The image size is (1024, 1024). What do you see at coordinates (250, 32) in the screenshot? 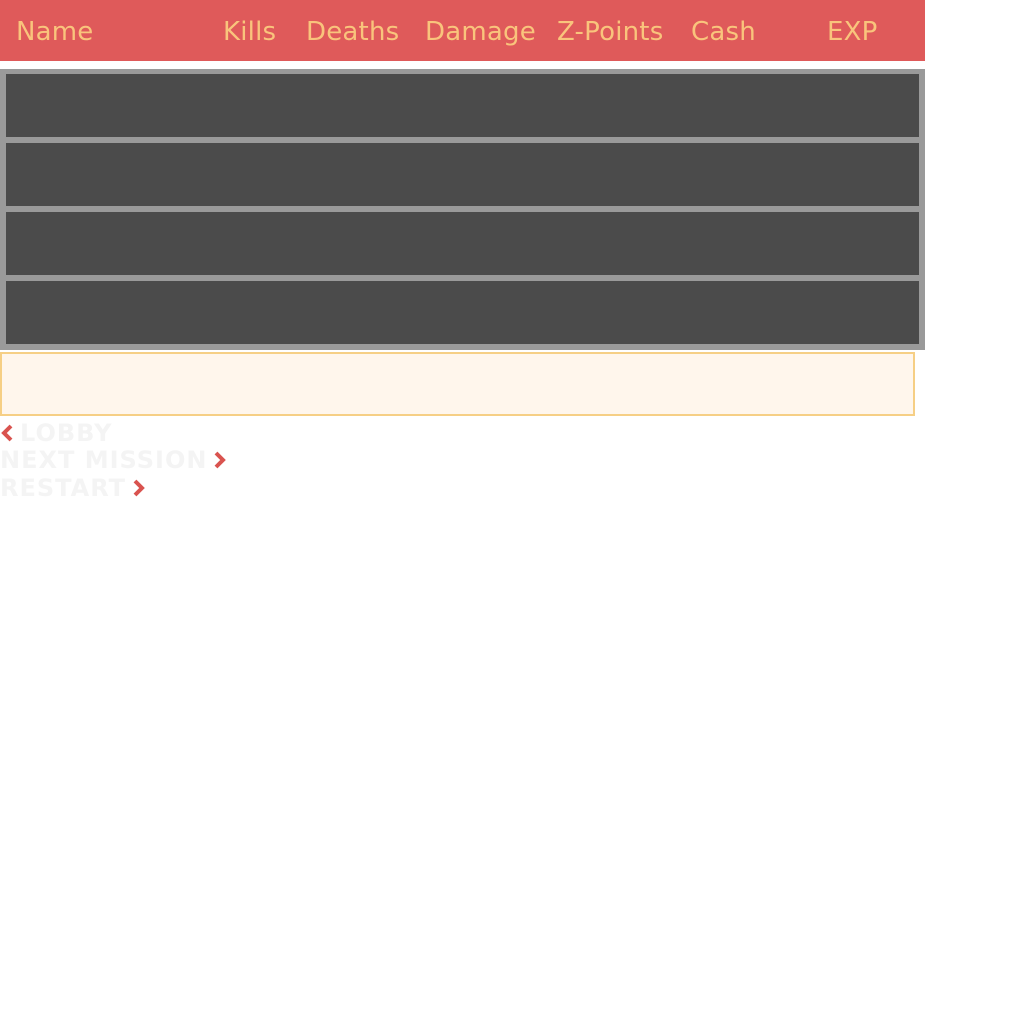
I see `column-kills-header: Kills` at bounding box center [250, 32].